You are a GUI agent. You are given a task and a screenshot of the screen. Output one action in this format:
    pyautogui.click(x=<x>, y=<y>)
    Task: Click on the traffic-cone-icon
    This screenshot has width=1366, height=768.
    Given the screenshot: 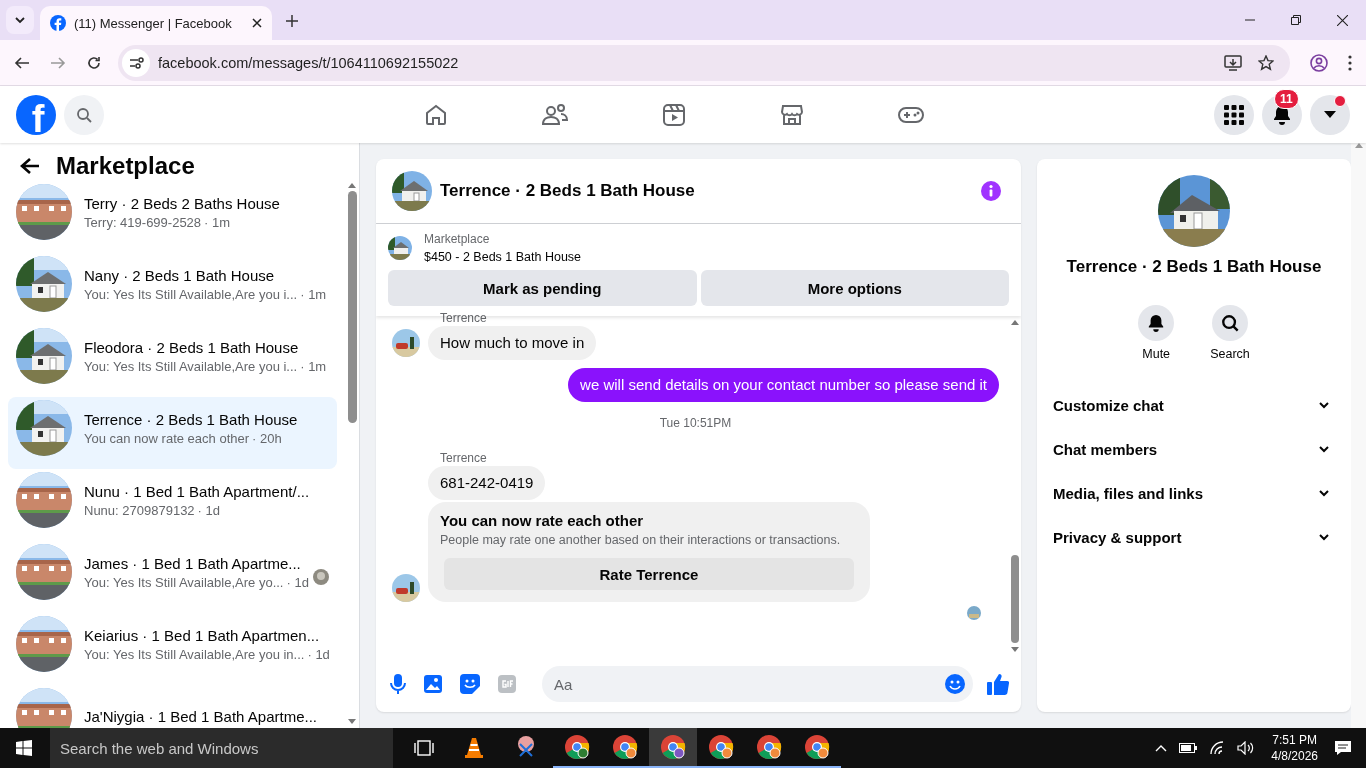 What is the action you would take?
    pyautogui.click(x=474, y=748)
    